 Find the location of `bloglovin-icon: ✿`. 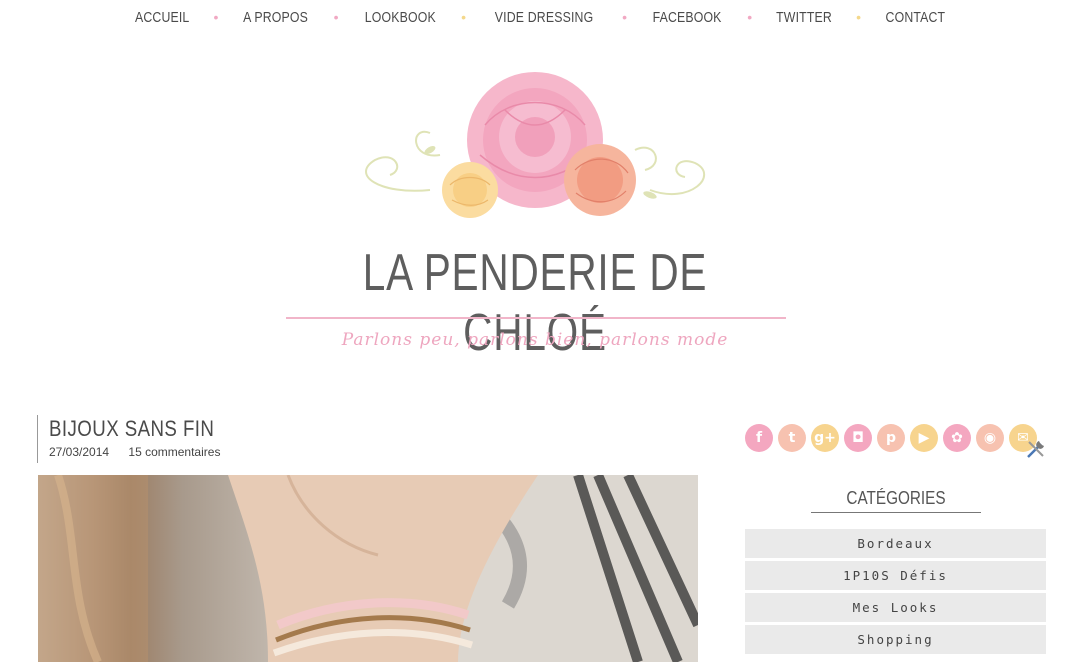

bloglovin-icon: ✿ is located at coordinates (957, 438).